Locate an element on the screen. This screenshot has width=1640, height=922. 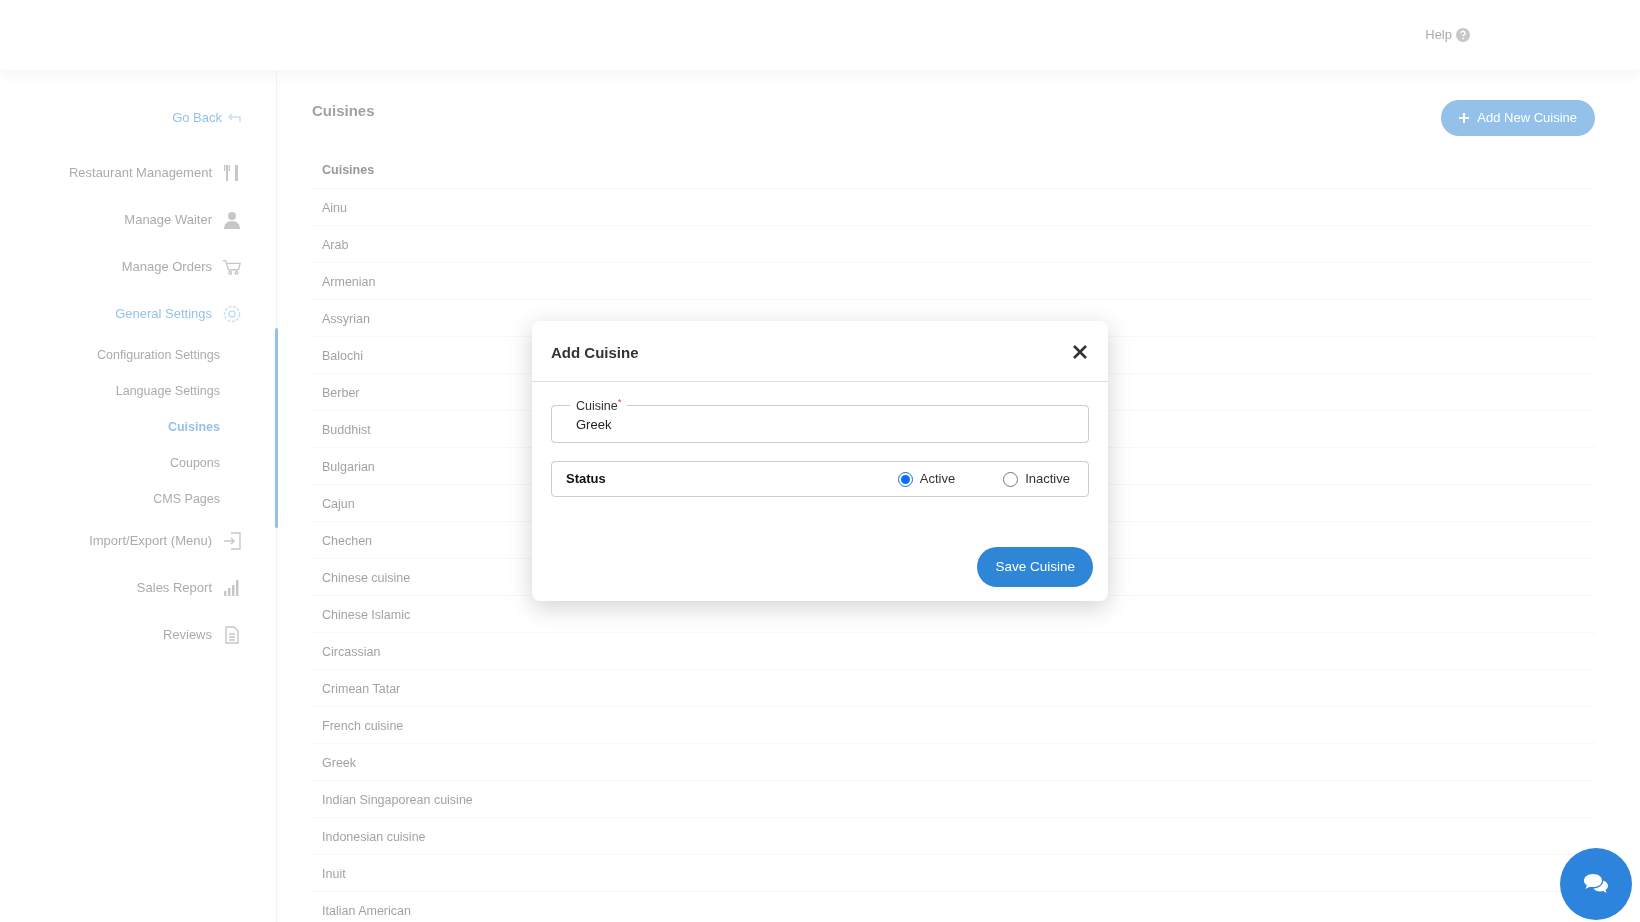
go-back-link: Go Back is located at coordinates (135, 118).